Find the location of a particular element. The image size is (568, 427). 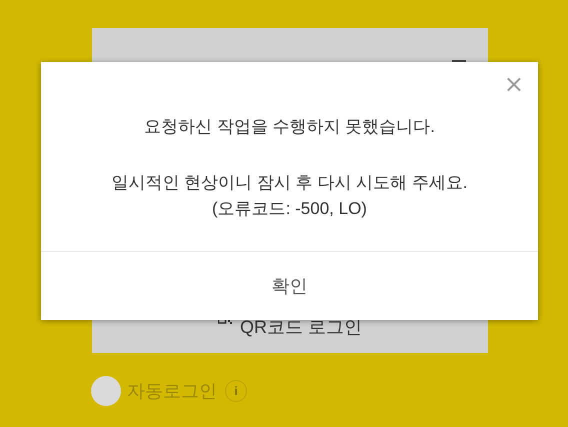

dash-icon is located at coordinates (459, 61).